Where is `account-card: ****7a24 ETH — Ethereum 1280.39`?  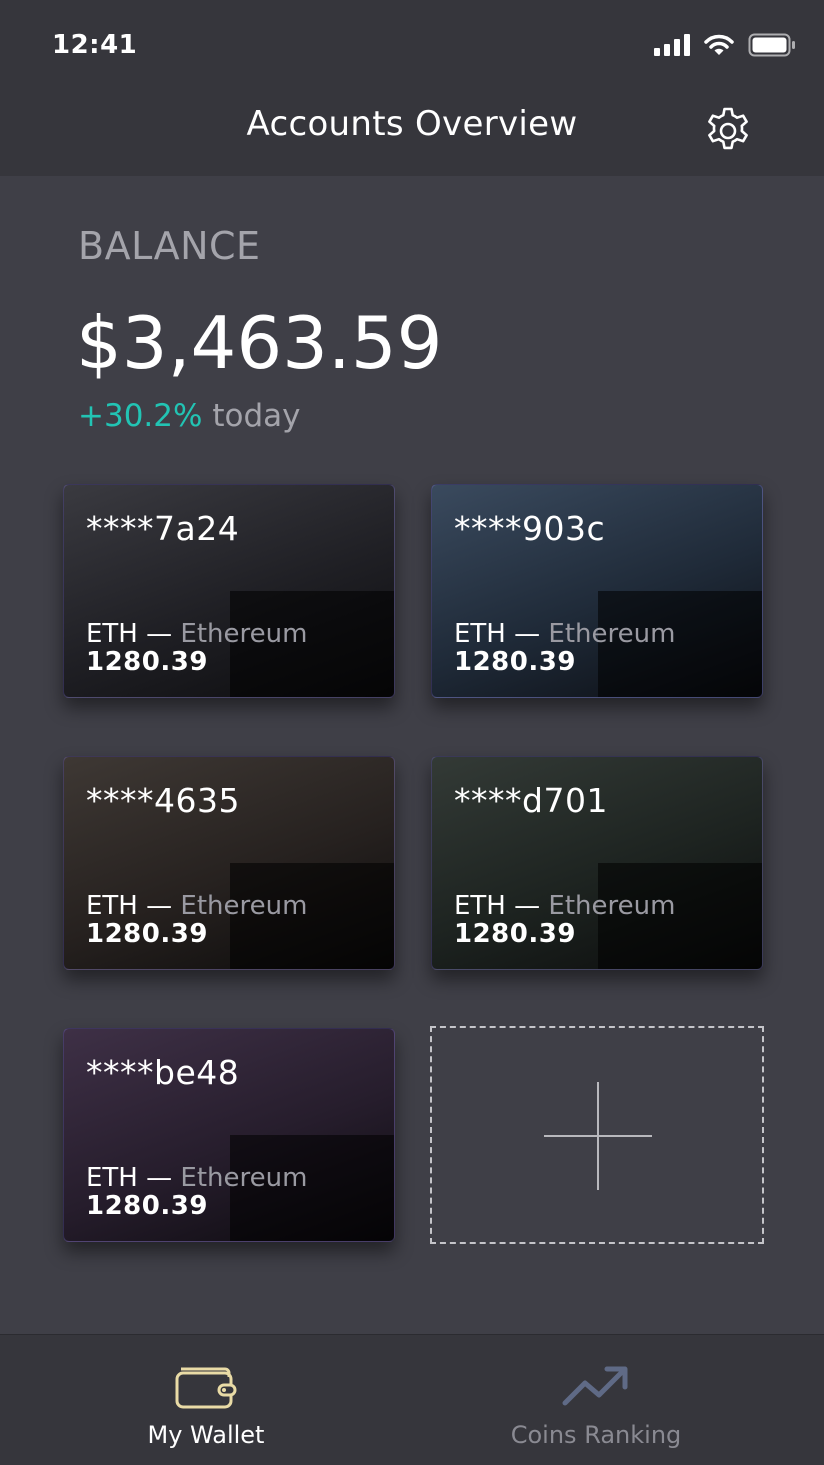 account-card: ****7a24 ETH — Ethereum 1280.39 is located at coordinates (229, 591).